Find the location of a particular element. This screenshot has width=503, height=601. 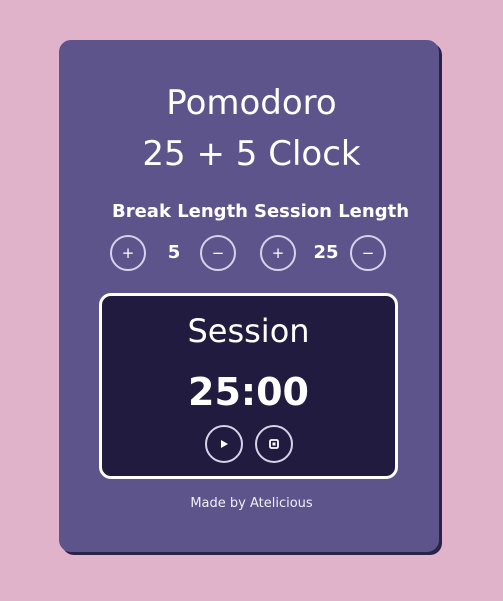

time-left: 25:00 is located at coordinates (248, 392).